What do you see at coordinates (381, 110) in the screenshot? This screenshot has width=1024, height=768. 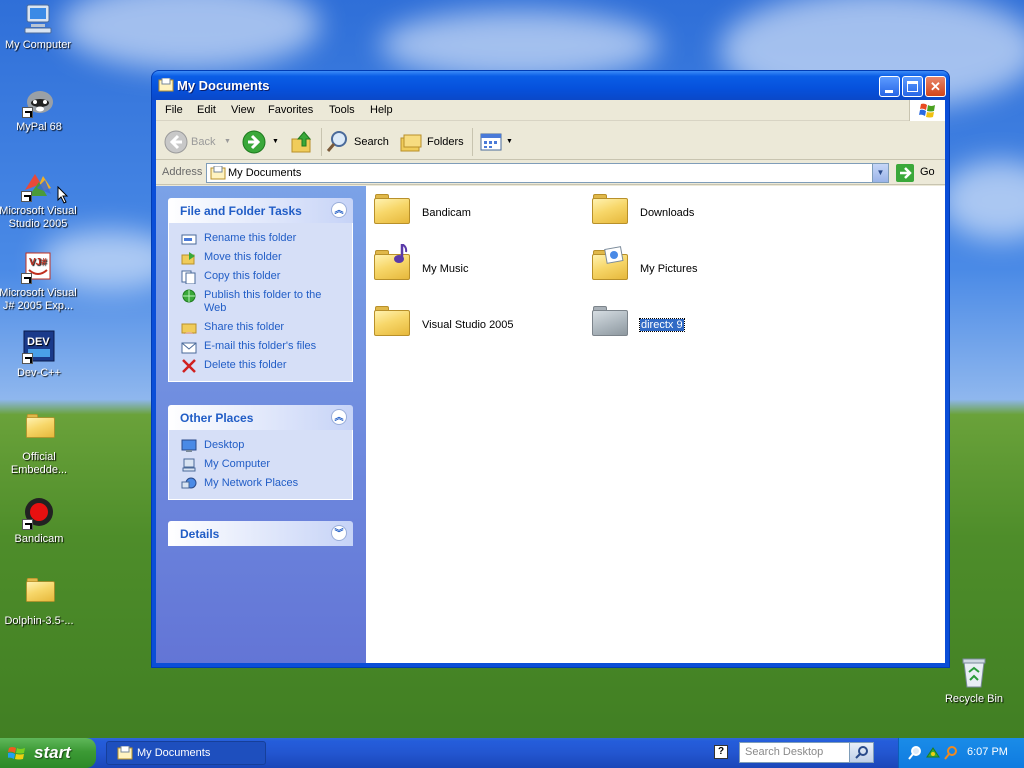 I see `menu-help: Help` at bounding box center [381, 110].